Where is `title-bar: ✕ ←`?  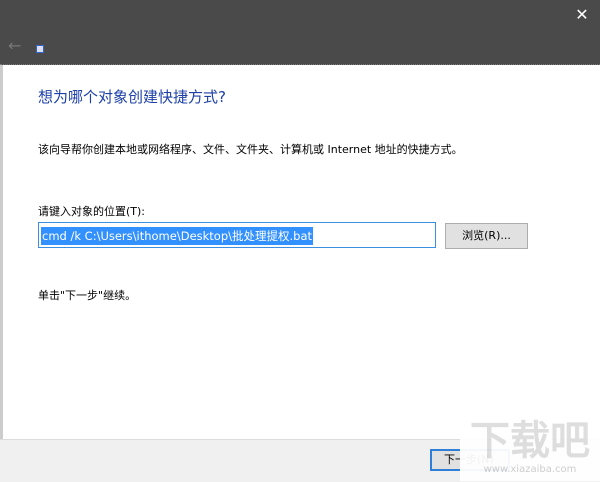
title-bar: ✕ ← is located at coordinates (300, 32).